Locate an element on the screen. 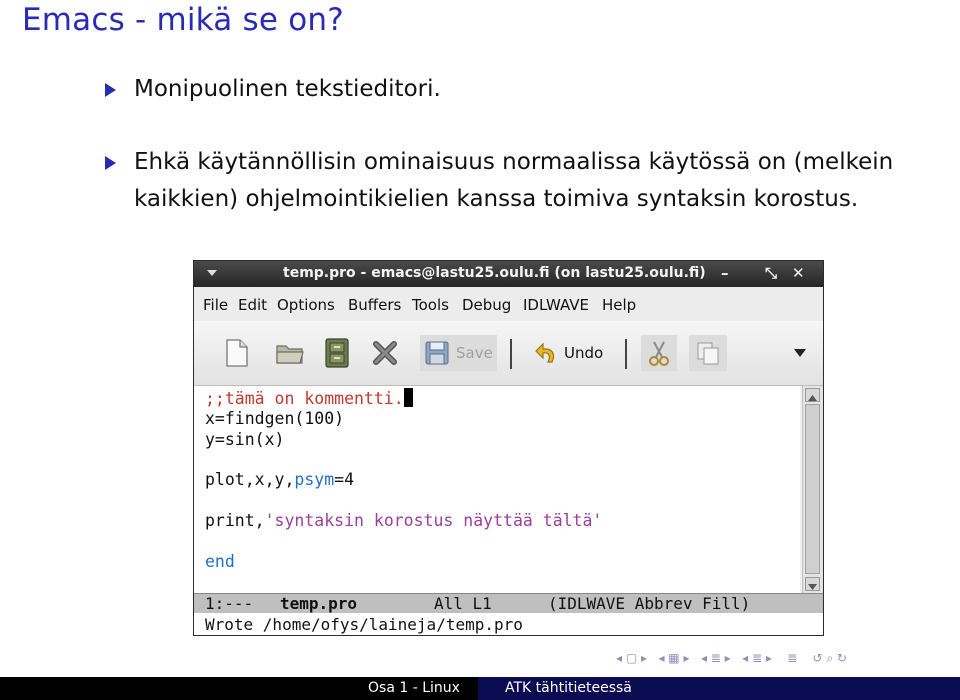 The height and width of the screenshot is (700, 960). mode-line-modes: (IDLWAVE Abbrev Fill) is located at coordinates (649, 603).